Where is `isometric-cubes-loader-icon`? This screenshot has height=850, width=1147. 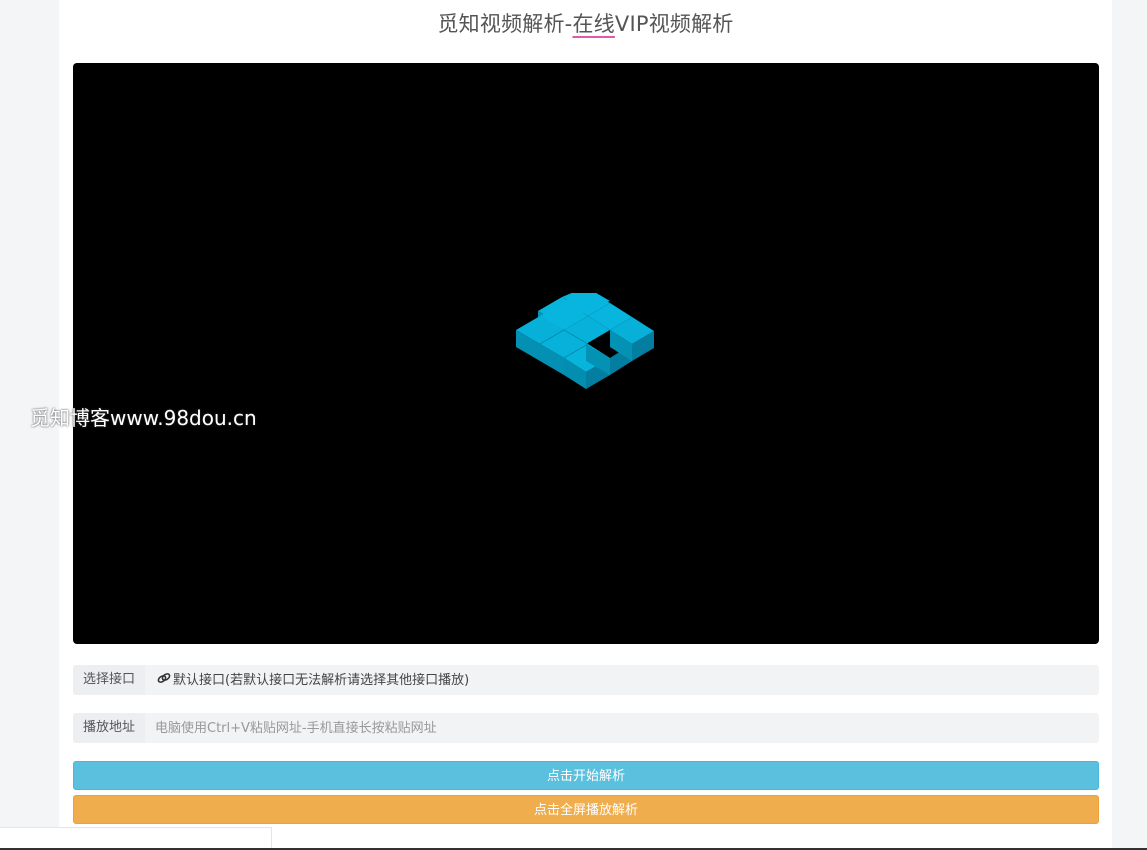
isometric-cubes-loader-icon is located at coordinates (585, 341).